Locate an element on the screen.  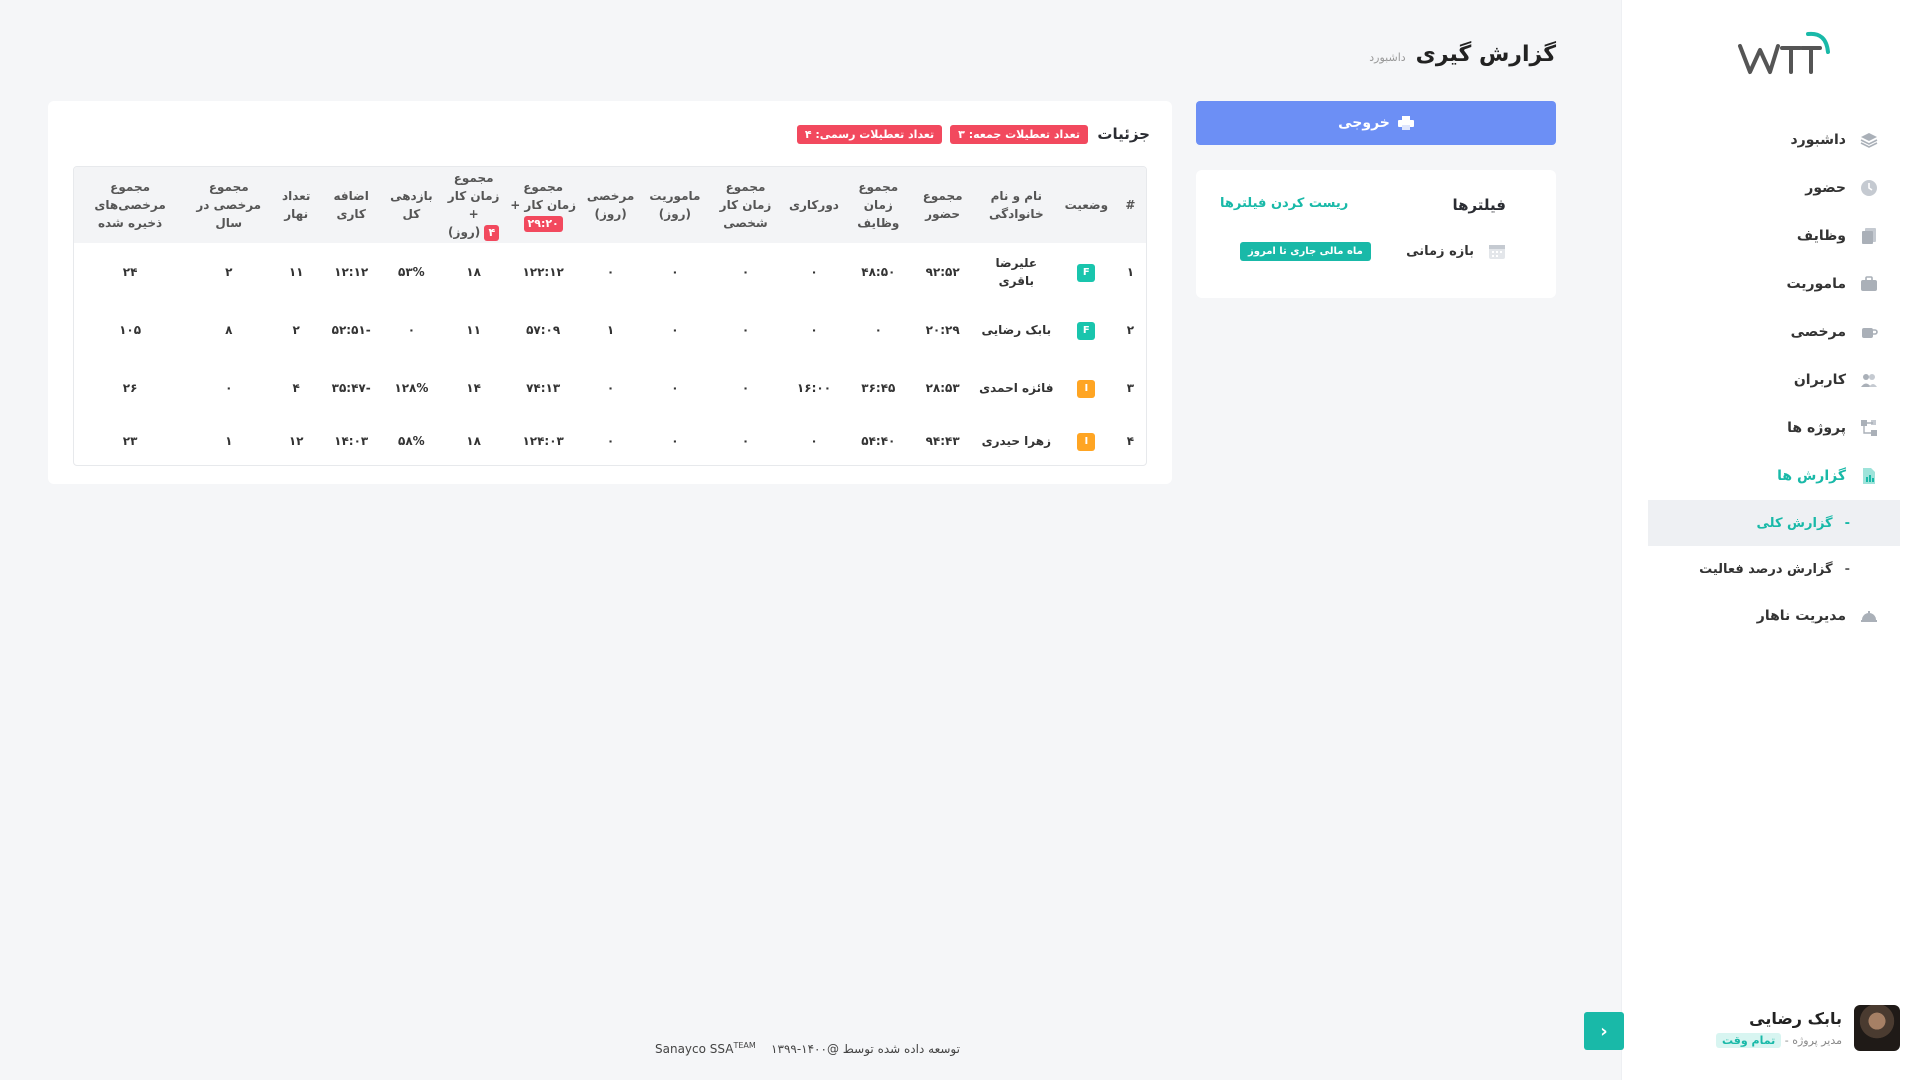
table-cell: فائزه احمدی is located at coordinates (1016, 388).